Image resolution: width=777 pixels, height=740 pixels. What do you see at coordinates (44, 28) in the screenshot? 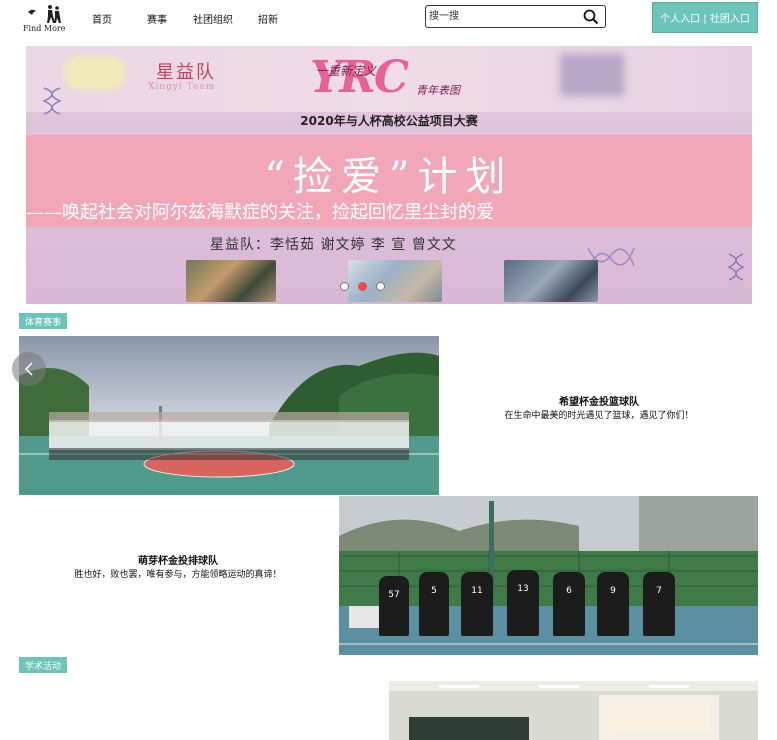
I see `logo-text: Find More` at bounding box center [44, 28].